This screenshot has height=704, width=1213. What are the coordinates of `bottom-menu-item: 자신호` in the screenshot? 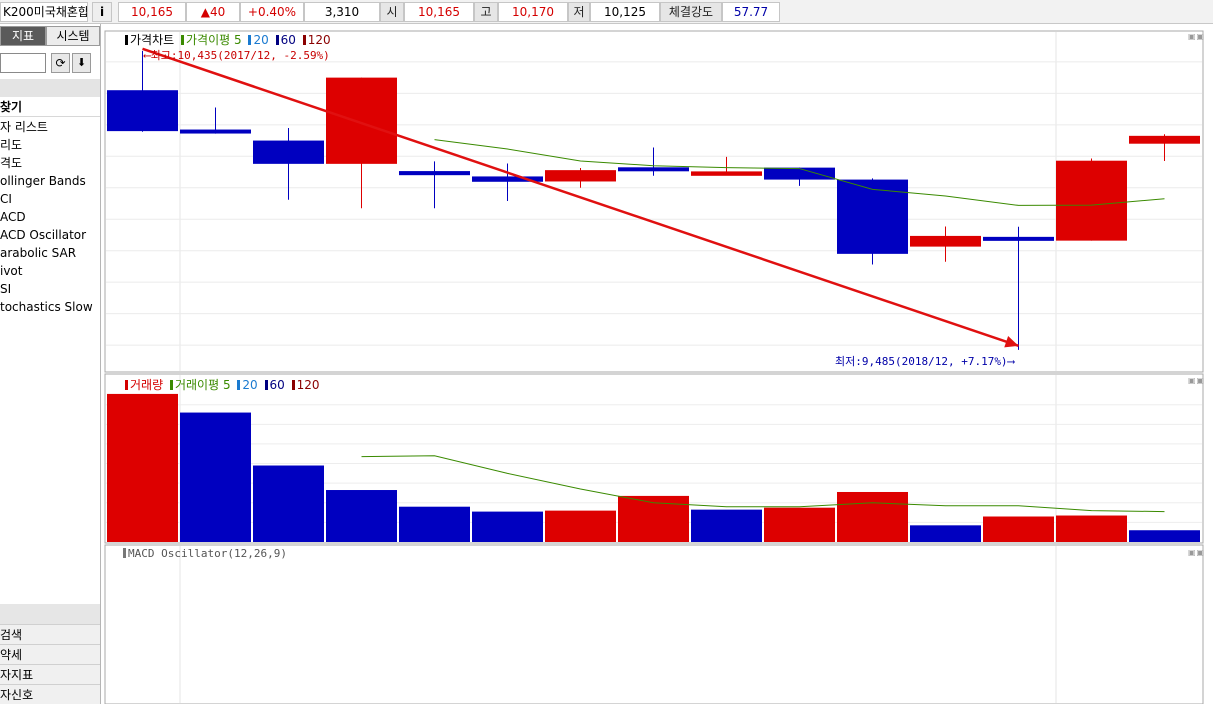 It's located at (50, 694).